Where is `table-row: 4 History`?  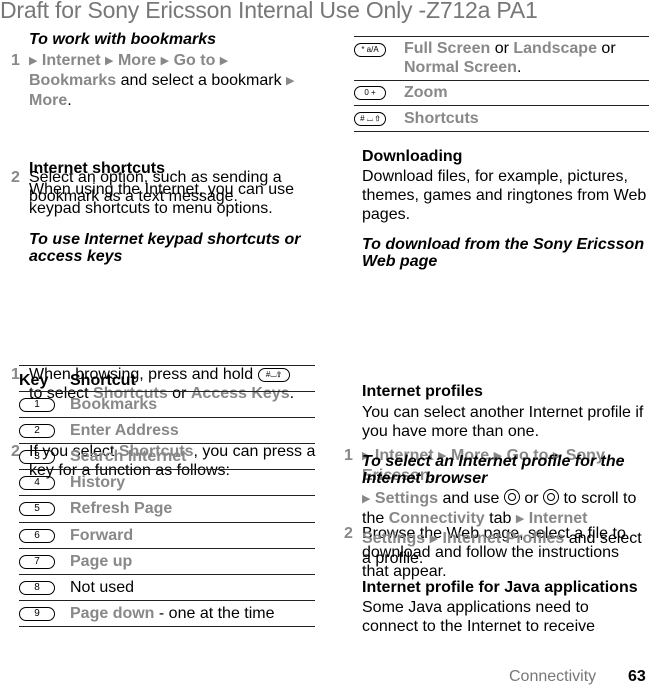
table-row: 4 History is located at coordinates (167, 483).